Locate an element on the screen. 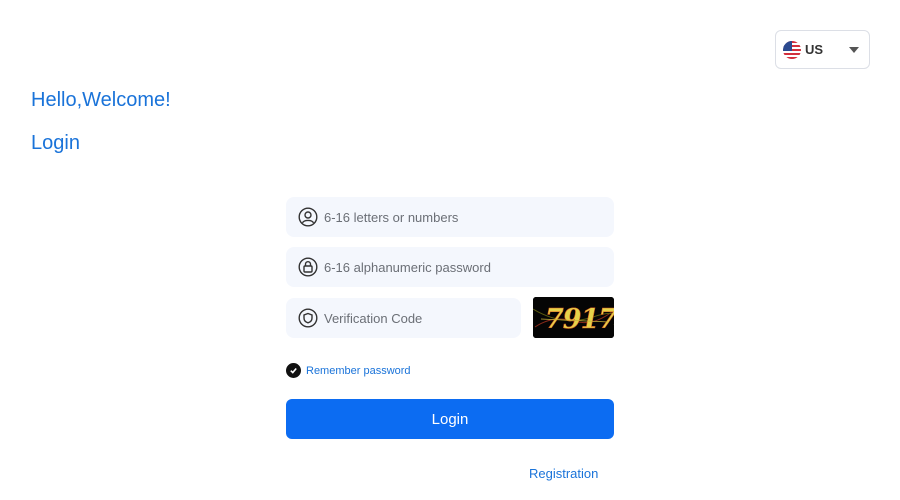 The image size is (900, 500). verification-field is located at coordinates (403, 318).